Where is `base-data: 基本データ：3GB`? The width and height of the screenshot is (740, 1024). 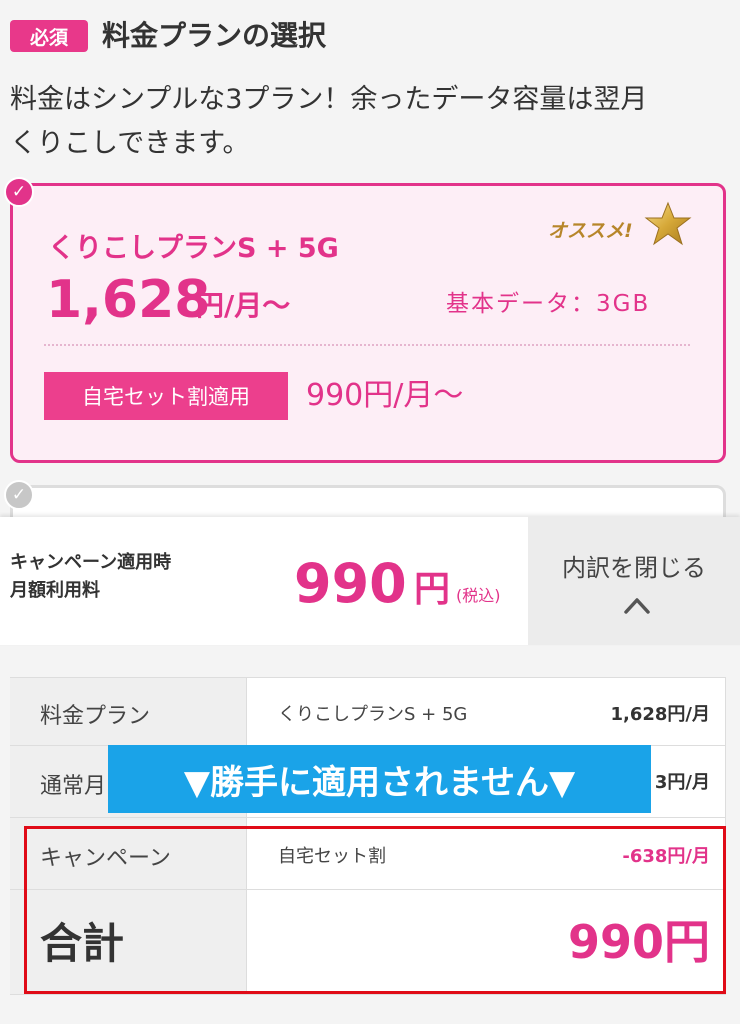
base-data: 基本データ：3GB is located at coordinates (548, 304).